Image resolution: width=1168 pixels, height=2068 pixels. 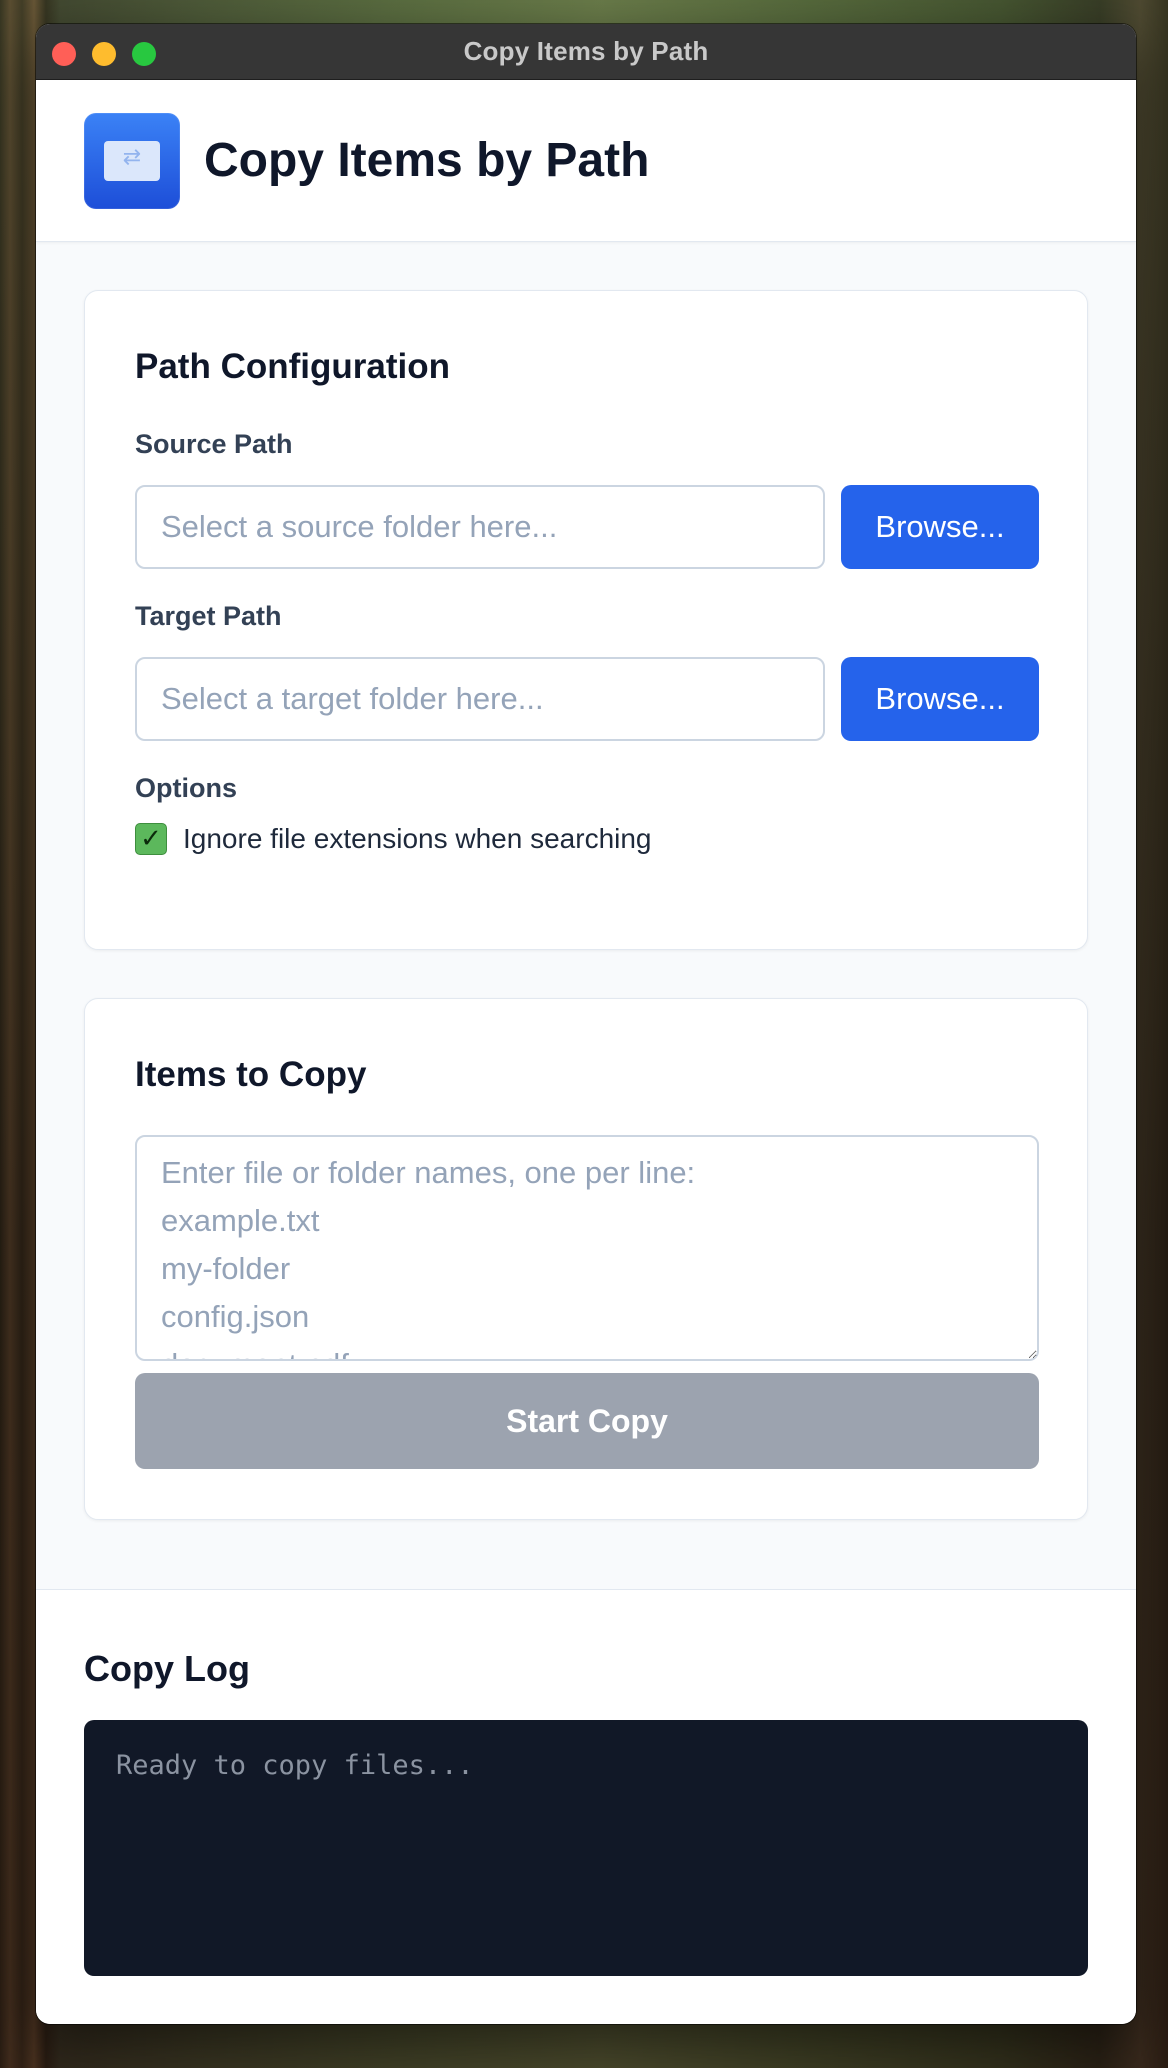 I want to click on copy-log-title: Copy Log, so click(x=167, y=1668).